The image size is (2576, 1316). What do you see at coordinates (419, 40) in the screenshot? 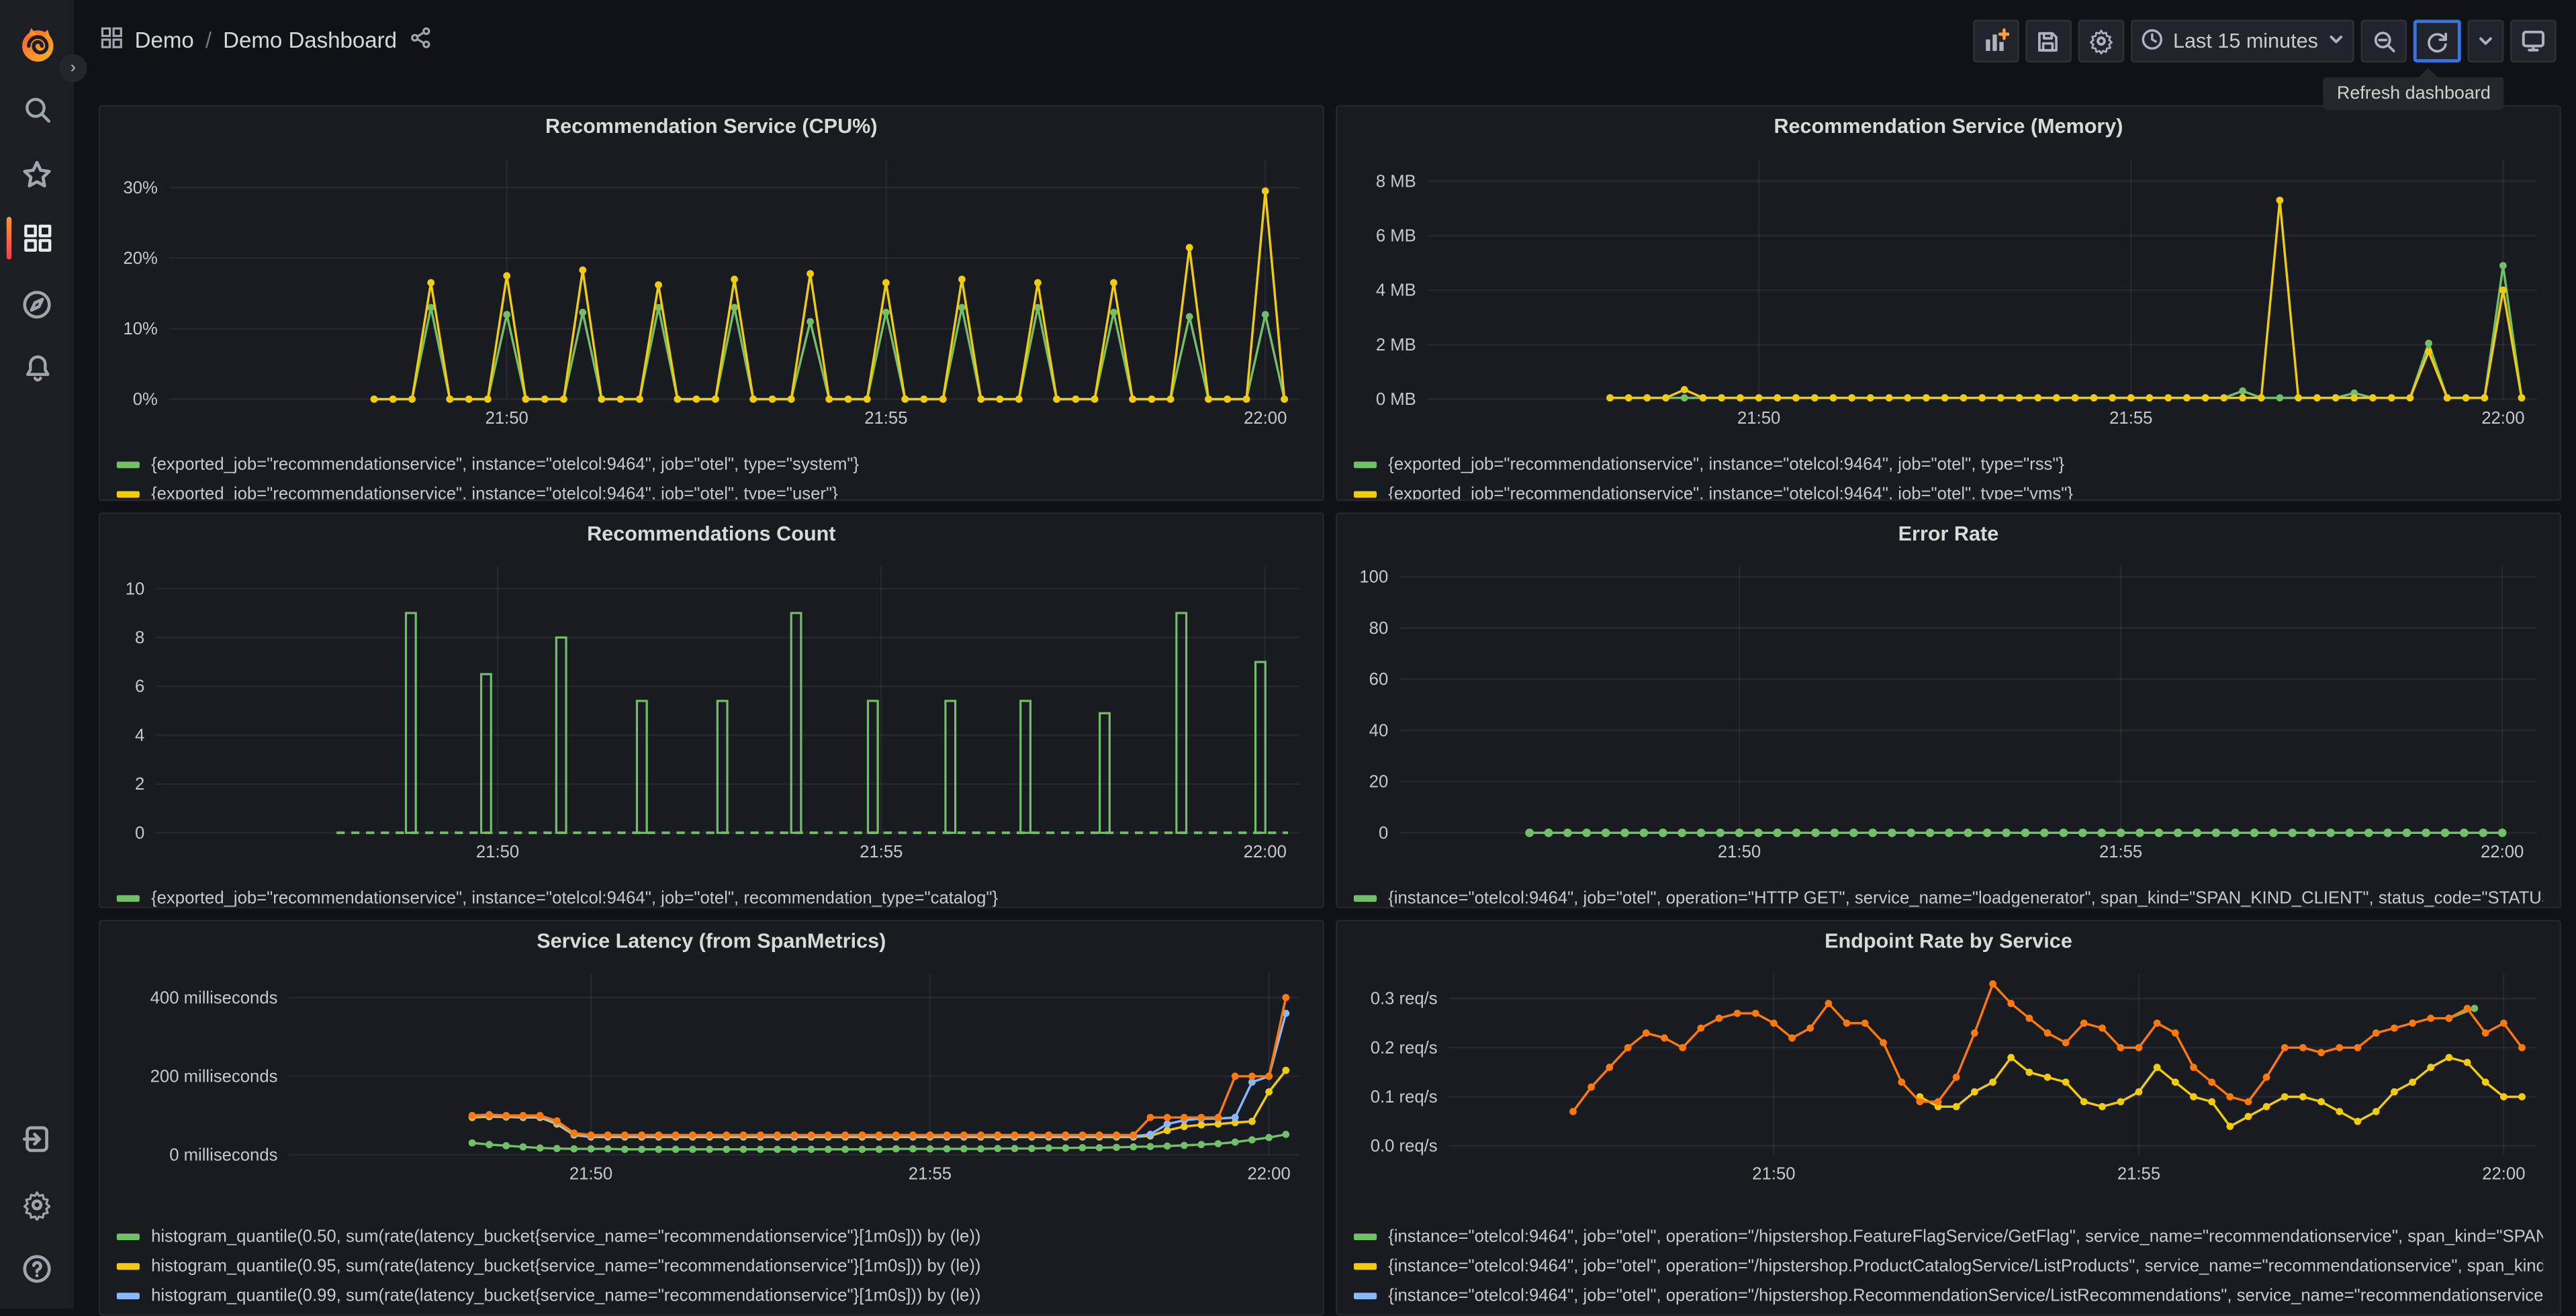
I see `share-icon` at bounding box center [419, 40].